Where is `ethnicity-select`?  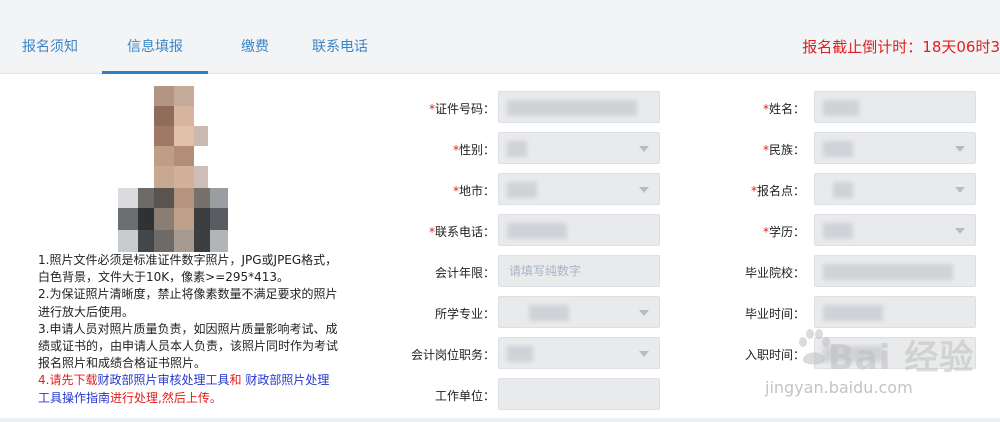 ethnicity-select is located at coordinates (895, 148).